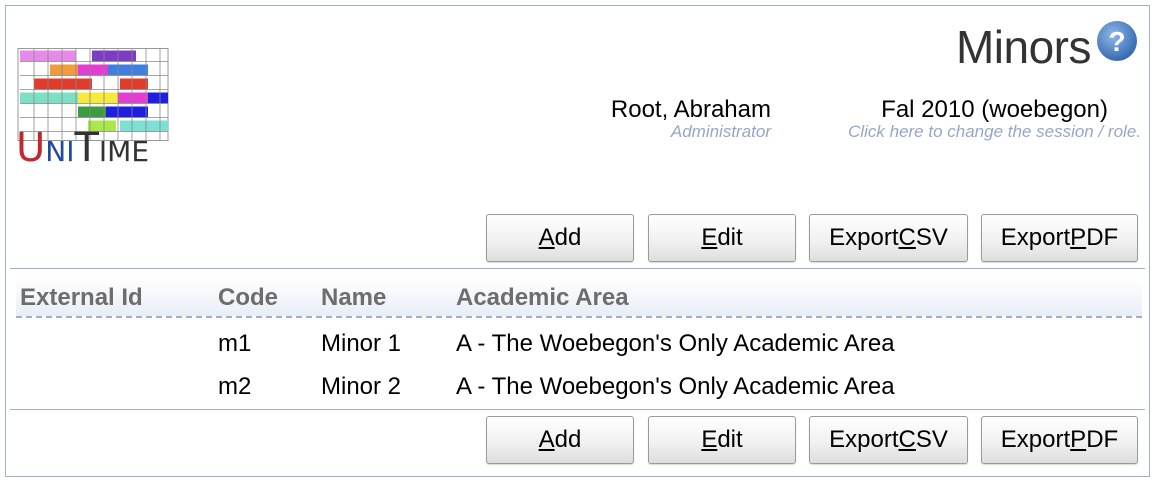  Describe the element at coordinates (720, 131) in the screenshot. I see `user-role: Administrator` at that location.